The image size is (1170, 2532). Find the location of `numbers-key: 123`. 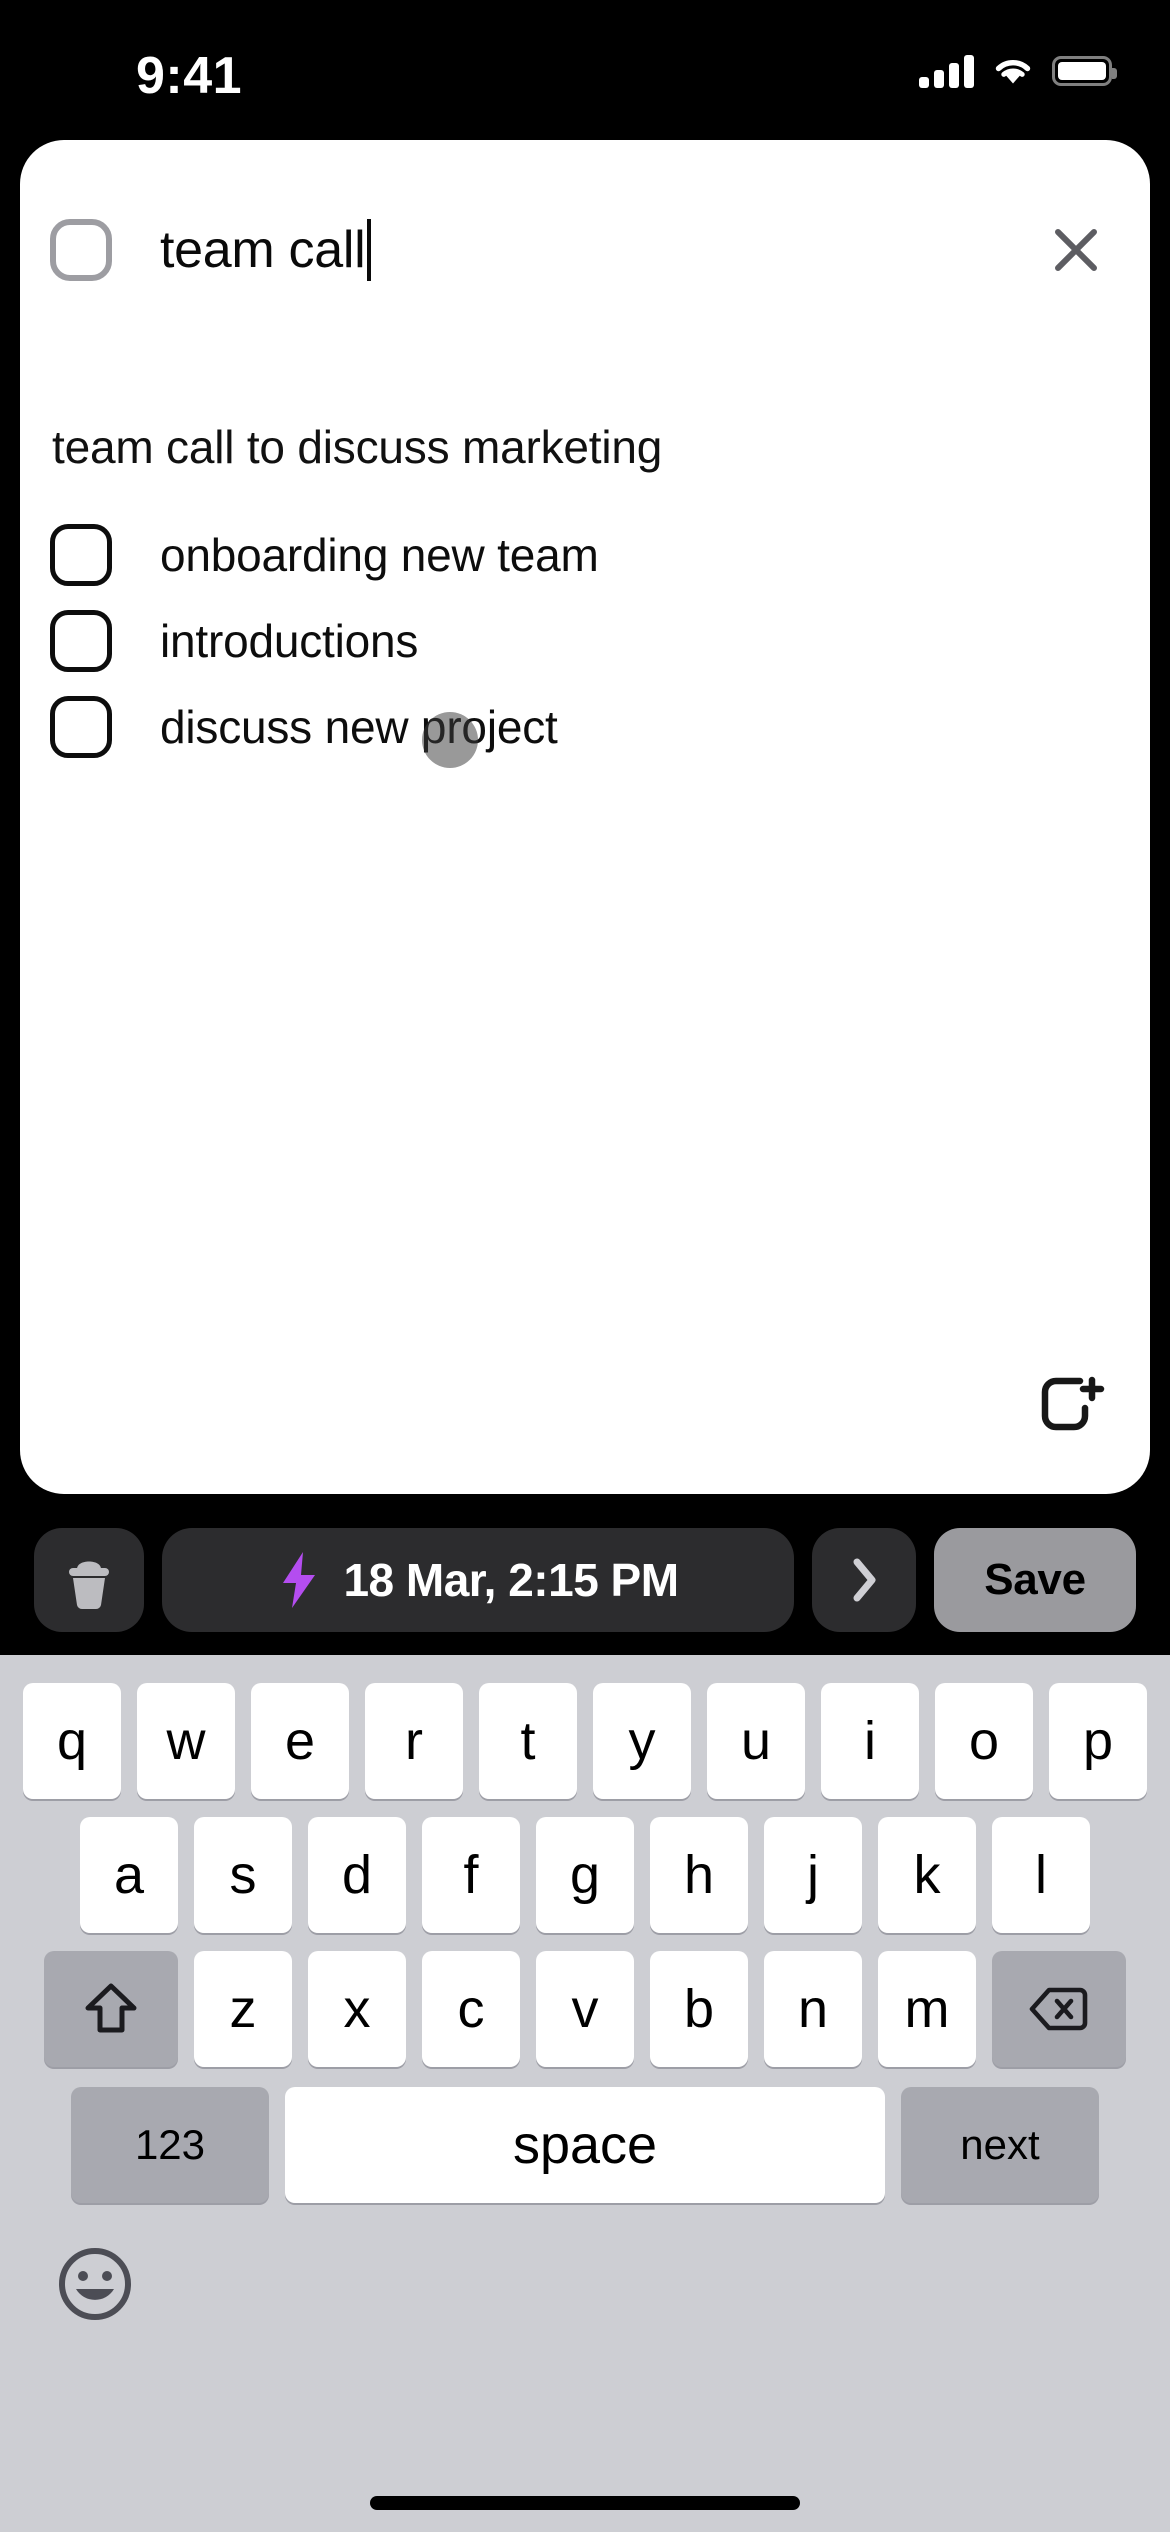

numbers-key: 123 is located at coordinates (170, 2145).